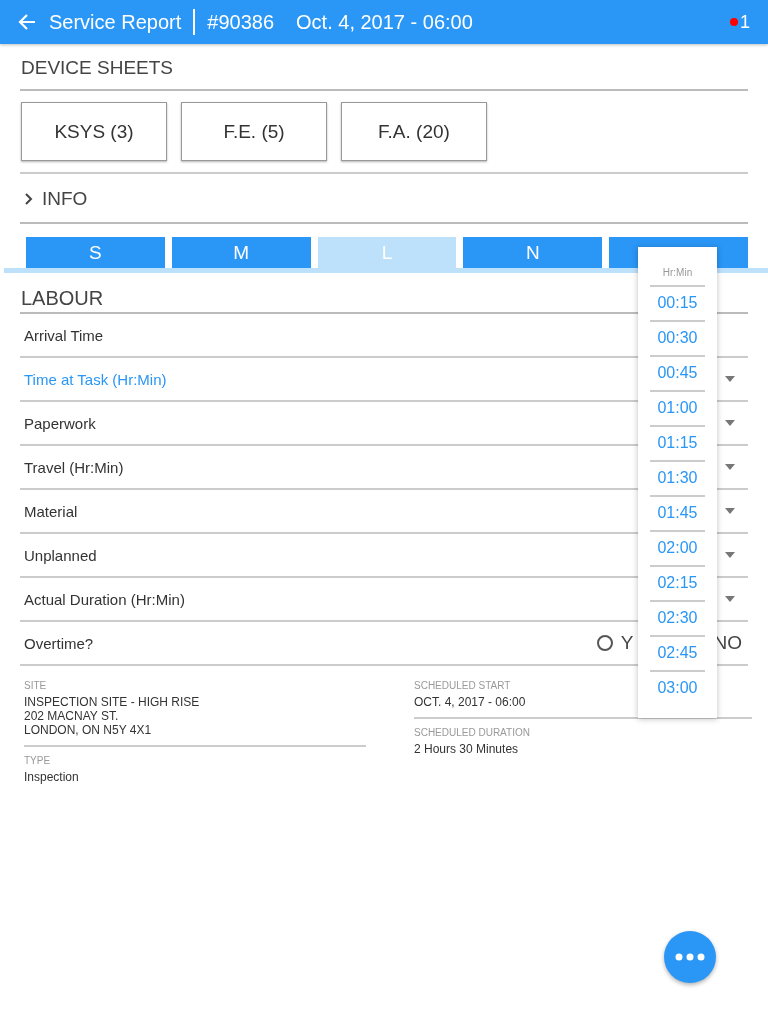 Image resolution: width=768 pixels, height=1024 pixels. What do you see at coordinates (604, 643) in the screenshot?
I see `radio-button` at bounding box center [604, 643].